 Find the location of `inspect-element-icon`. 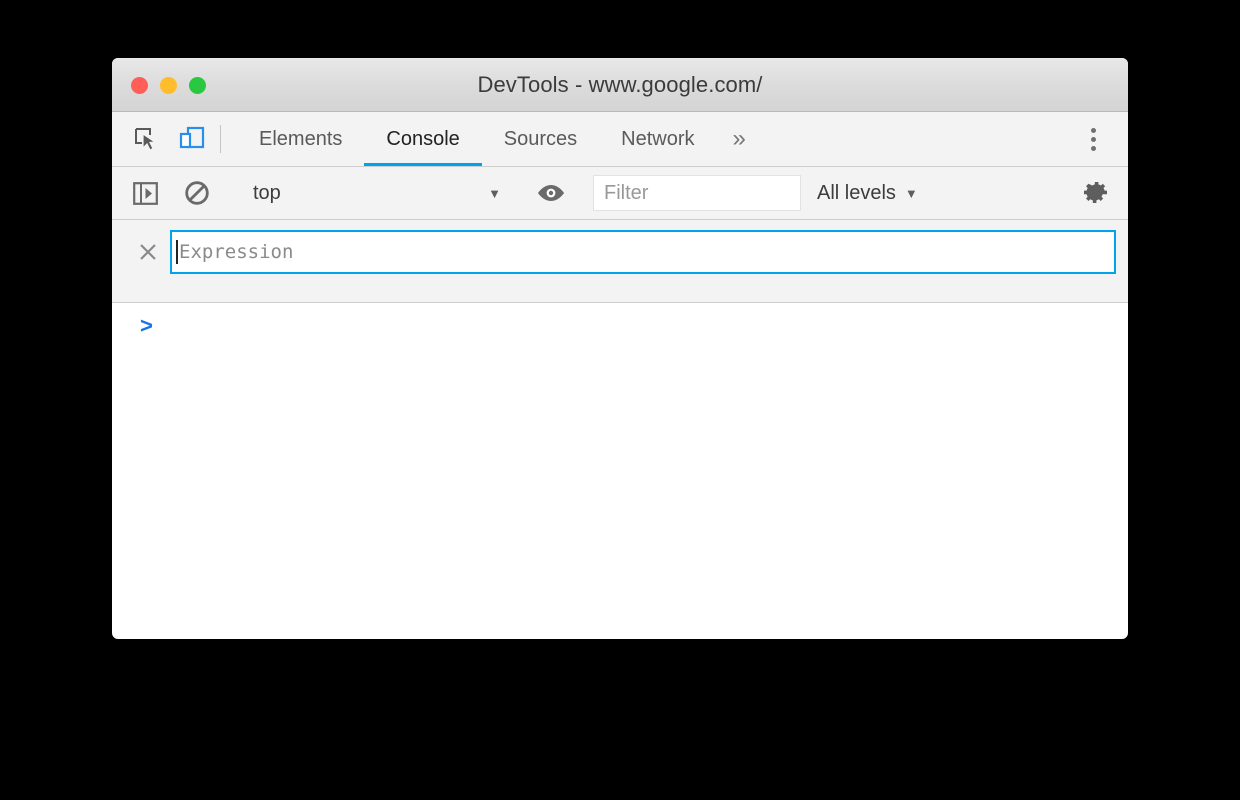

inspect-element-icon is located at coordinates (146, 139).